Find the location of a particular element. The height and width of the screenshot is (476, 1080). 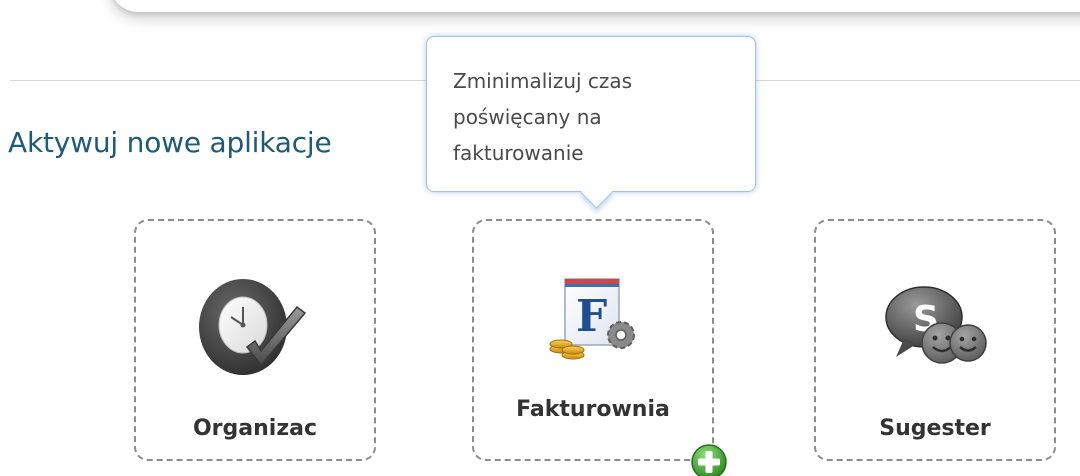

speech-smiley-icon: S is located at coordinates (935, 328).